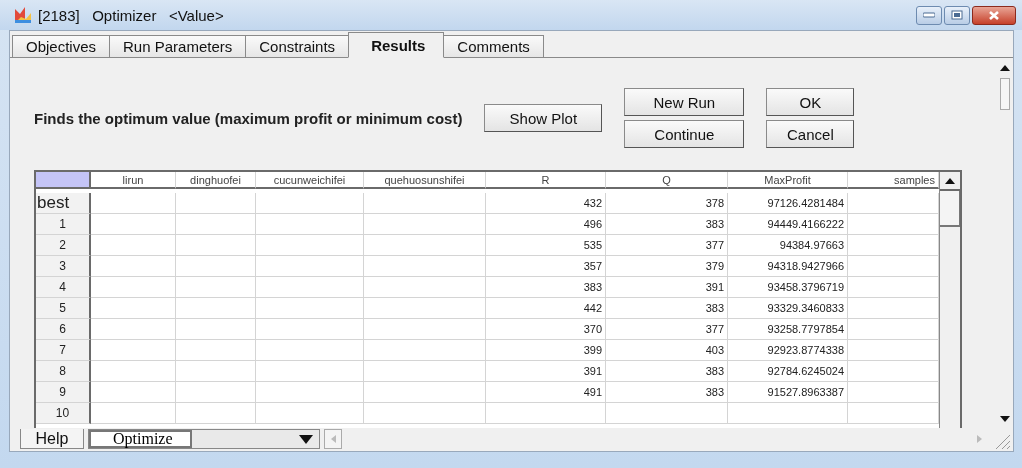 Image resolution: width=1022 pixels, height=468 pixels. What do you see at coordinates (63, 329) in the screenshot?
I see `row-header: 6` at bounding box center [63, 329].